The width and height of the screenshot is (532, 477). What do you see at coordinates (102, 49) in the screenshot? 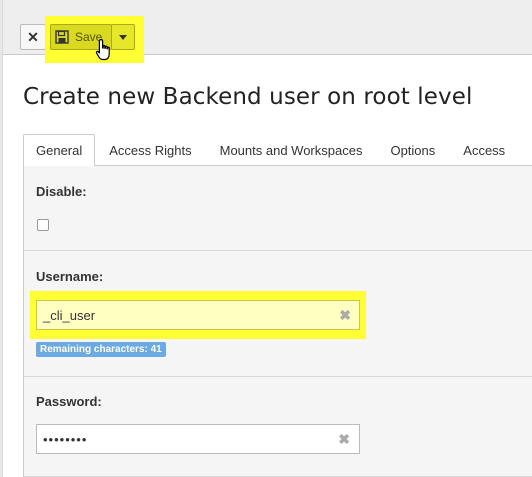
I see `hand-pointer-cursor-icon` at bounding box center [102, 49].